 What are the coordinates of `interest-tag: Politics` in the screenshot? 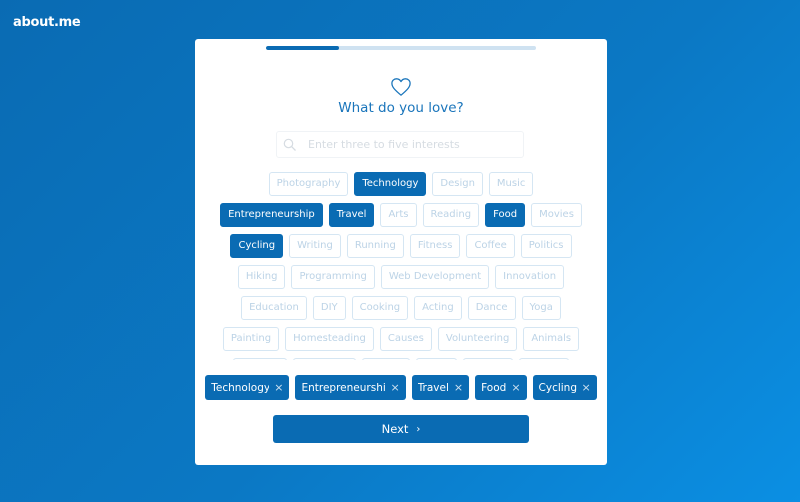 It's located at (546, 246).